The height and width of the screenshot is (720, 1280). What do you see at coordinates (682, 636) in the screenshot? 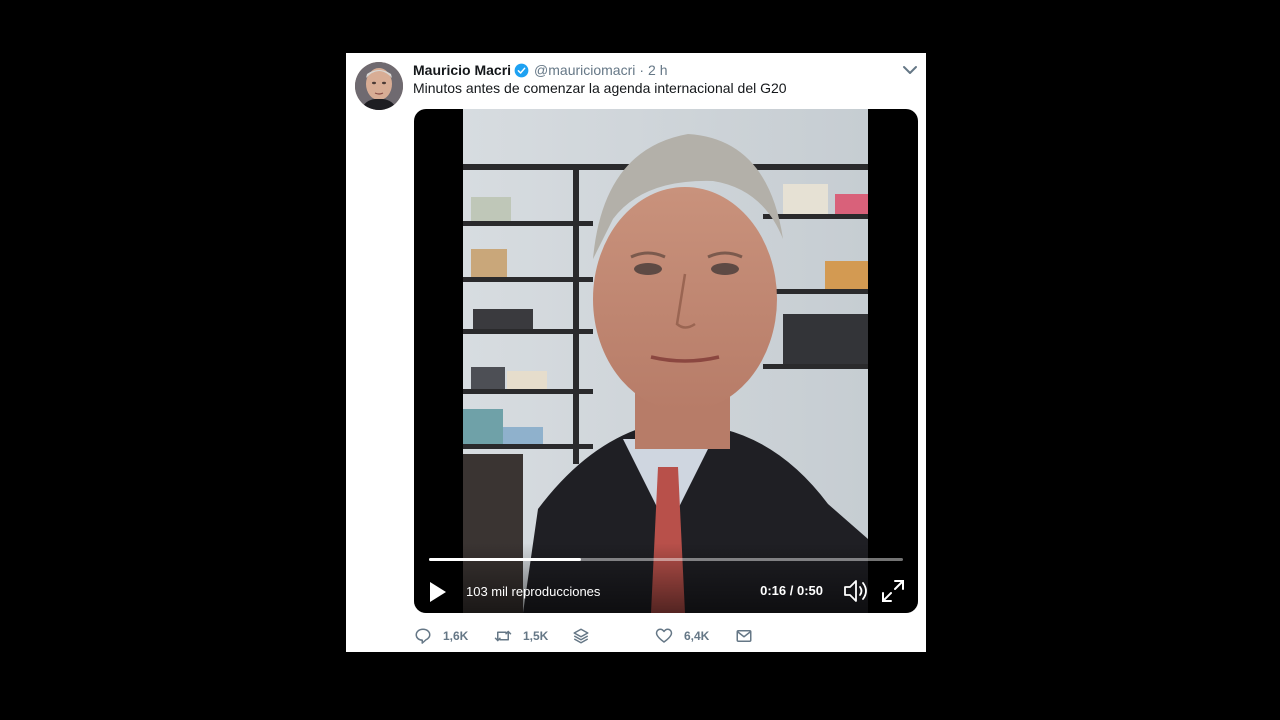
I see `like-button: 6,4K` at bounding box center [682, 636].